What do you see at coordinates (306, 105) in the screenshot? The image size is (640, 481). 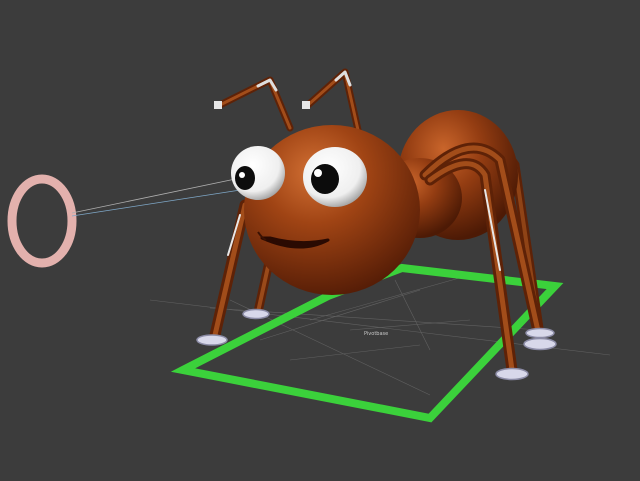 I see `antenna-tip-right` at bounding box center [306, 105].